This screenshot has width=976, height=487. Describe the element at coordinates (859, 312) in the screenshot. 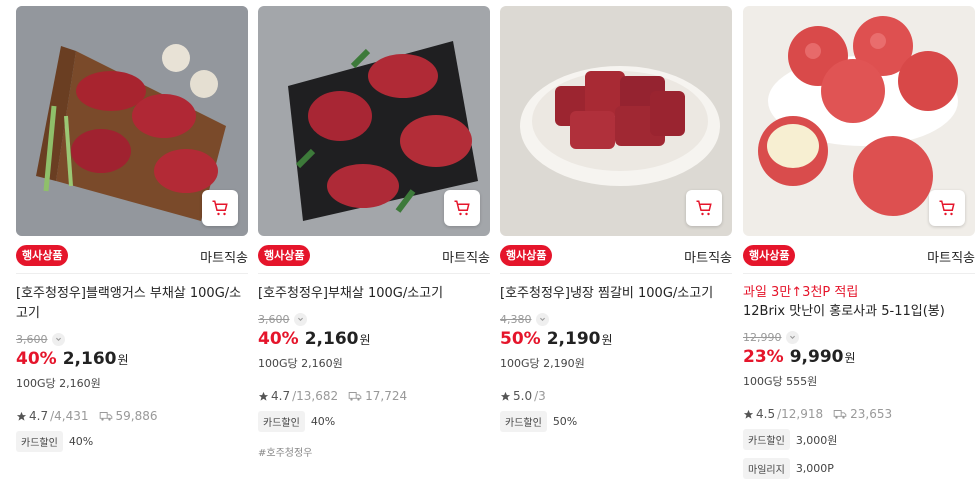

I see `product-title: 12Brix 맛난이 홍로사과 5-11입(봉)` at that location.